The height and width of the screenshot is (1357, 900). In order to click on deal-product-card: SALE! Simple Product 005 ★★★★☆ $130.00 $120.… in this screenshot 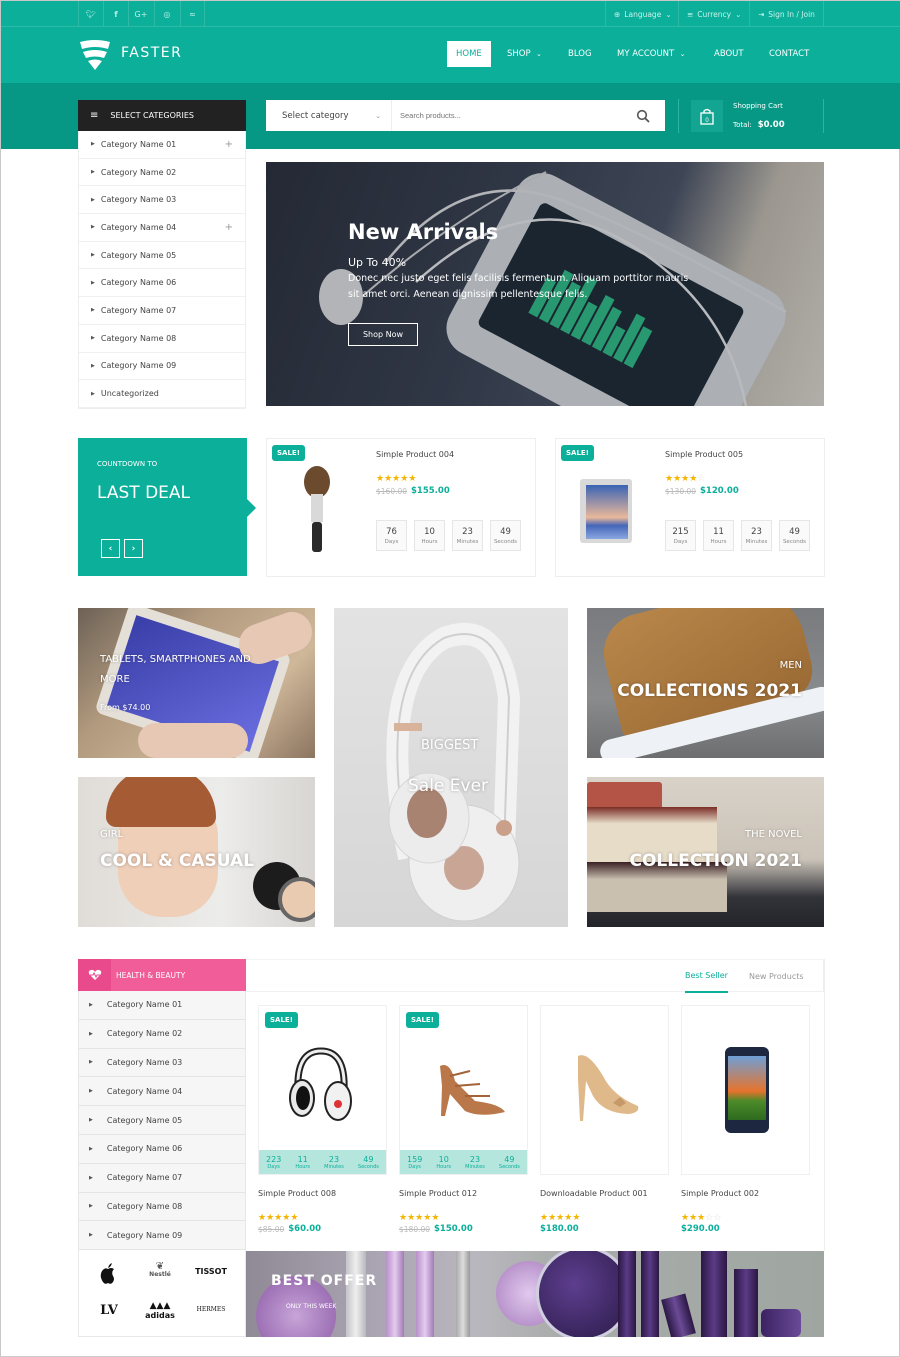, I will do `click(690, 507)`.